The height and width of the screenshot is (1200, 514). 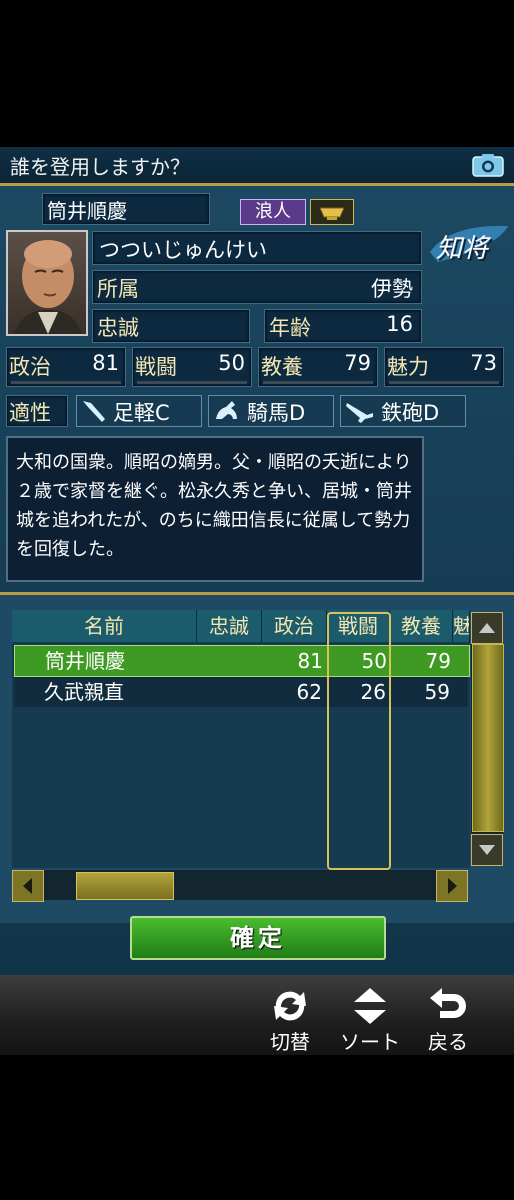 I want to click on horizontal-scrollbar, so click(x=240, y=886).